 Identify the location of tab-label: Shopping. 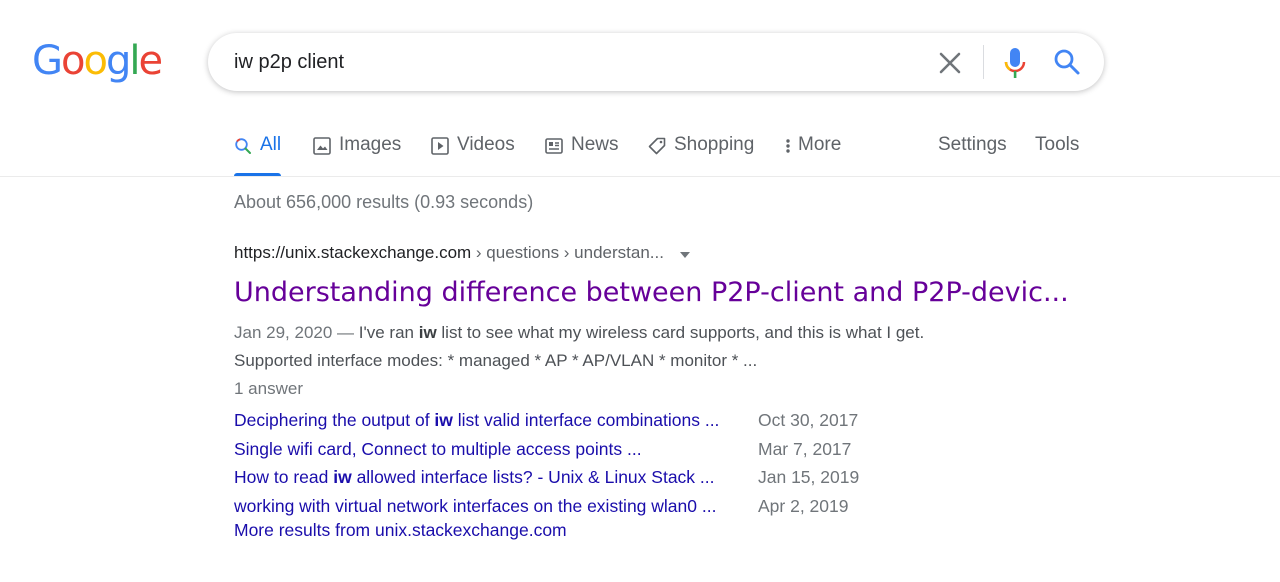
(714, 144).